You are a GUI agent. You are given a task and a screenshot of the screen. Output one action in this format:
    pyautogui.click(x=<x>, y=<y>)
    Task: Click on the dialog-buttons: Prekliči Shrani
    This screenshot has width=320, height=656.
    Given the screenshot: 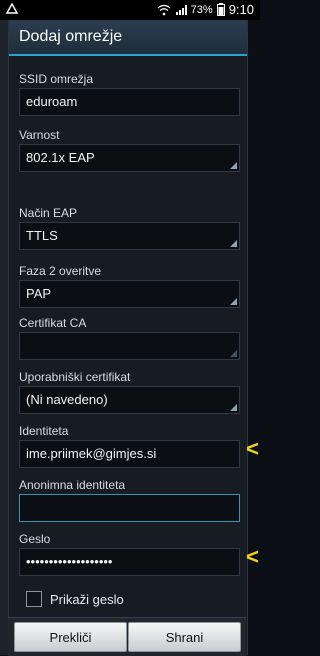 What is the action you would take?
    pyautogui.click(x=127, y=636)
    